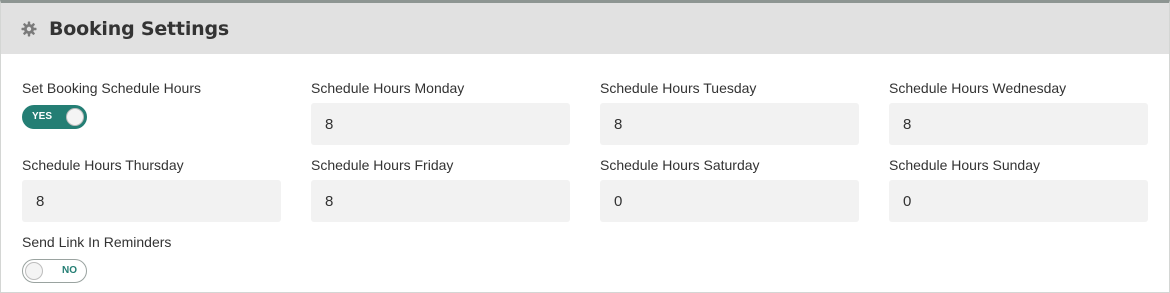 The height and width of the screenshot is (293, 1170). Describe the element at coordinates (382, 165) in the screenshot. I see `field-label: Schedule Hours Friday` at that location.